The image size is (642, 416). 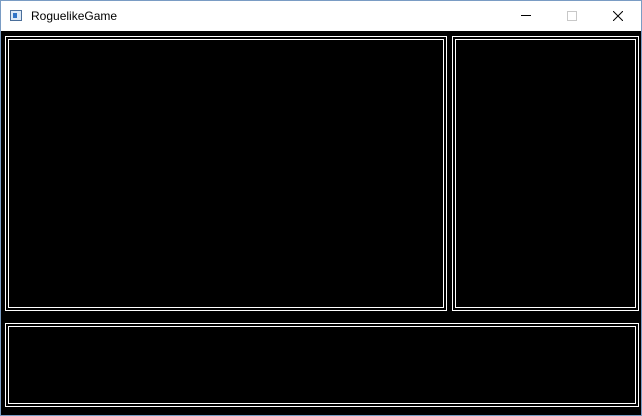 I want to click on close-icon, so click(x=618, y=16).